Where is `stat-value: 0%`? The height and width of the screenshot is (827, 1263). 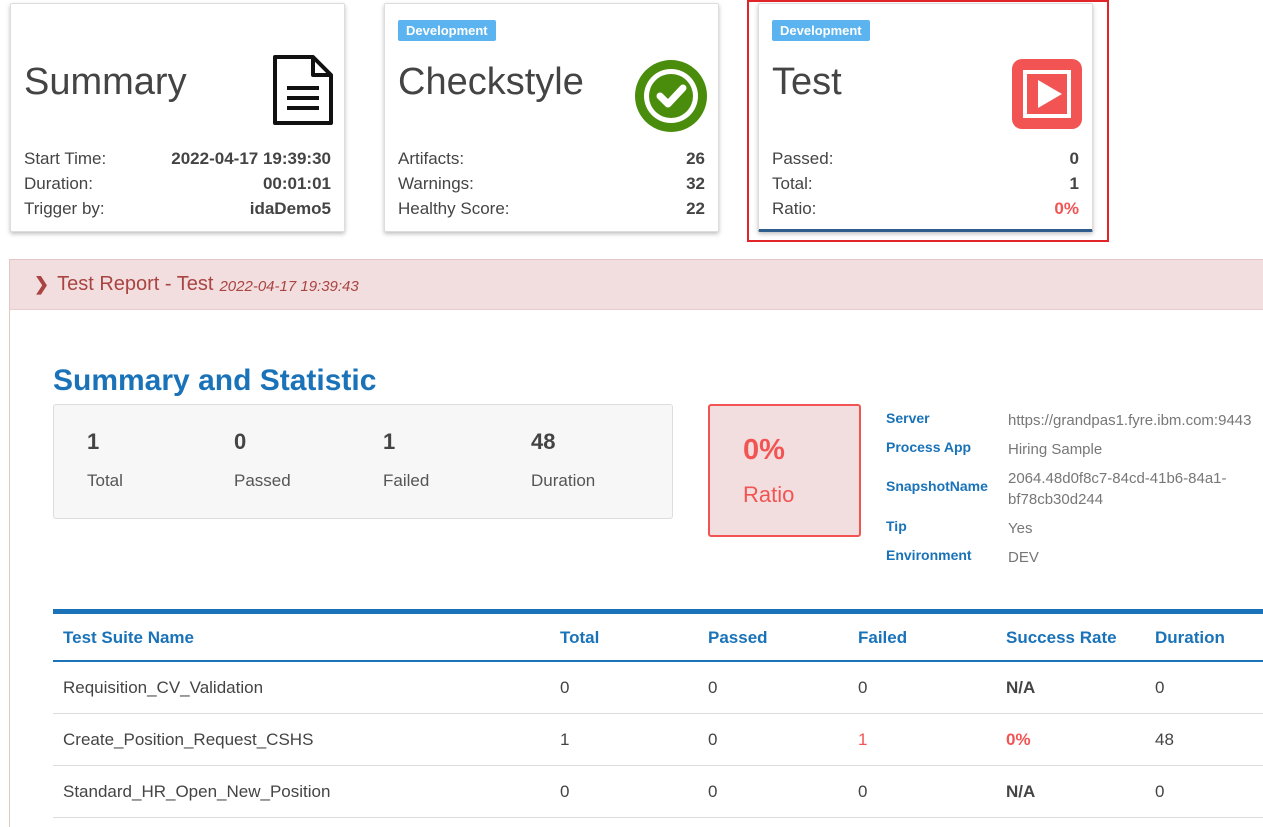
stat-value: 0% is located at coordinates (1066, 208).